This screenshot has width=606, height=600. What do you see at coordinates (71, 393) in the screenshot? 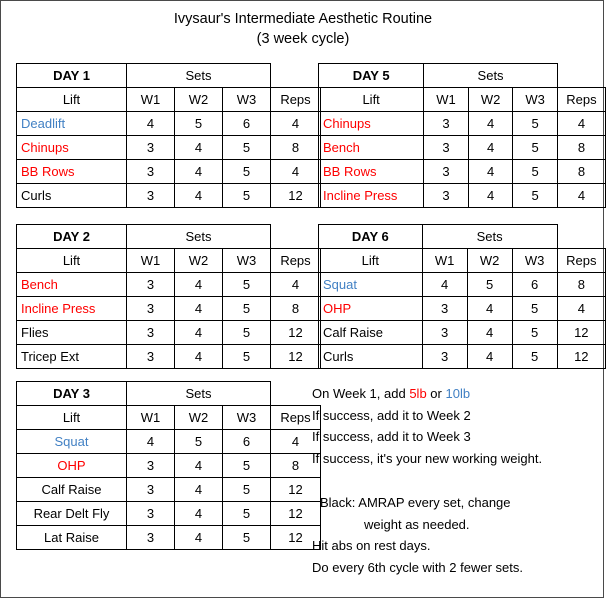
I see `day-title-day3: DAY 3` at bounding box center [71, 393].